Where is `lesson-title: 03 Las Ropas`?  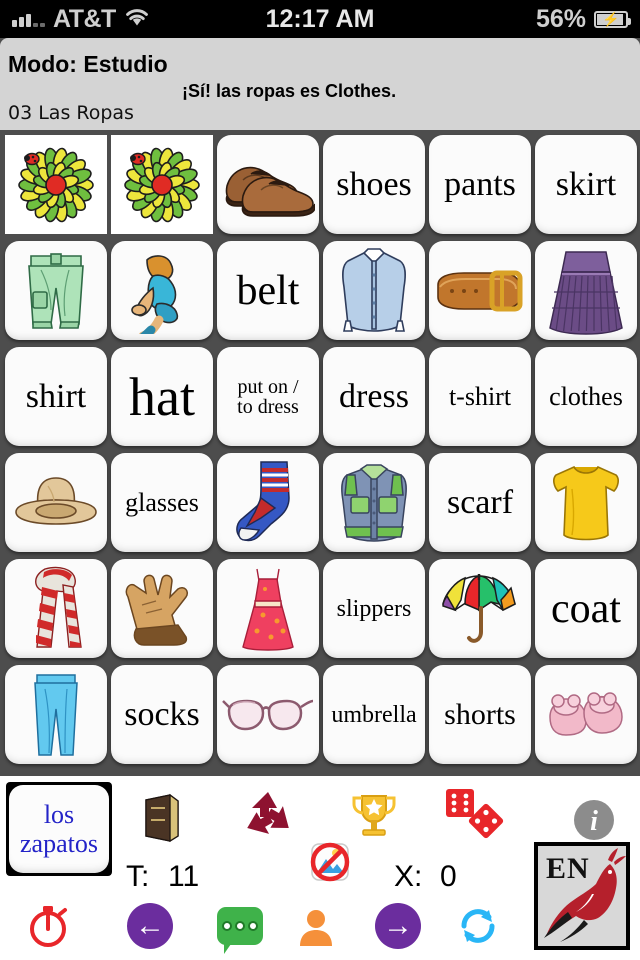
lesson-title: 03 Las Ropas is located at coordinates (71, 113).